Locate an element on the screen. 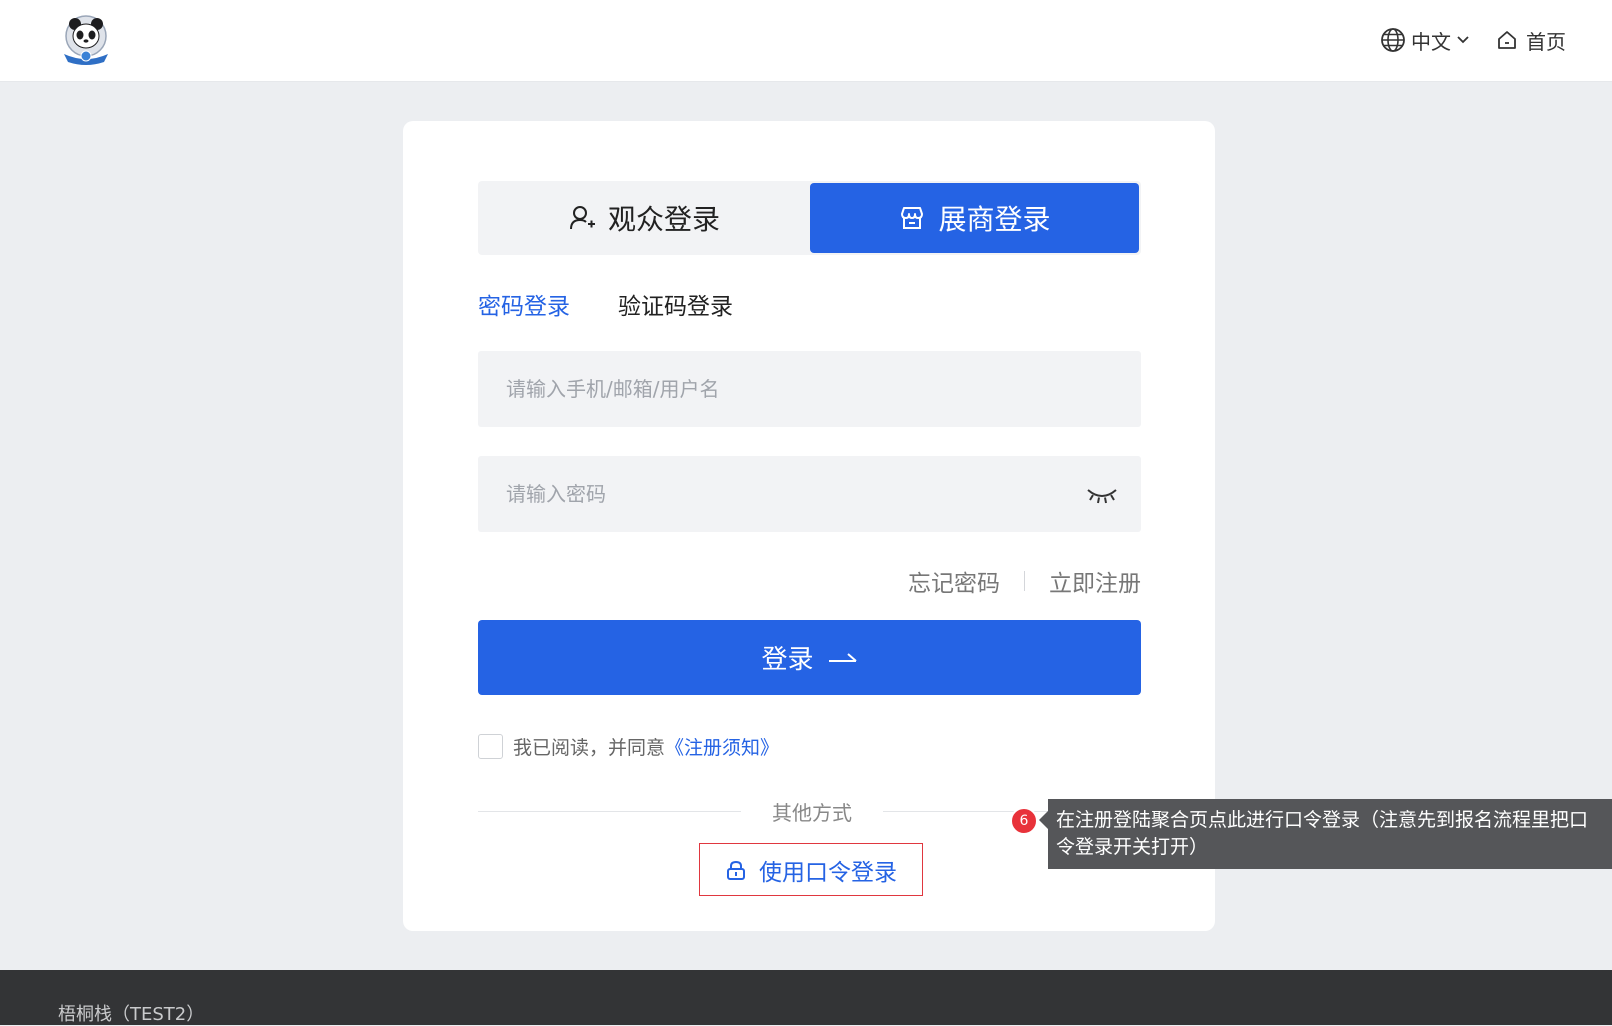 The image size is (1612, 1026). panda-logo is located at coordinates (86, 40).